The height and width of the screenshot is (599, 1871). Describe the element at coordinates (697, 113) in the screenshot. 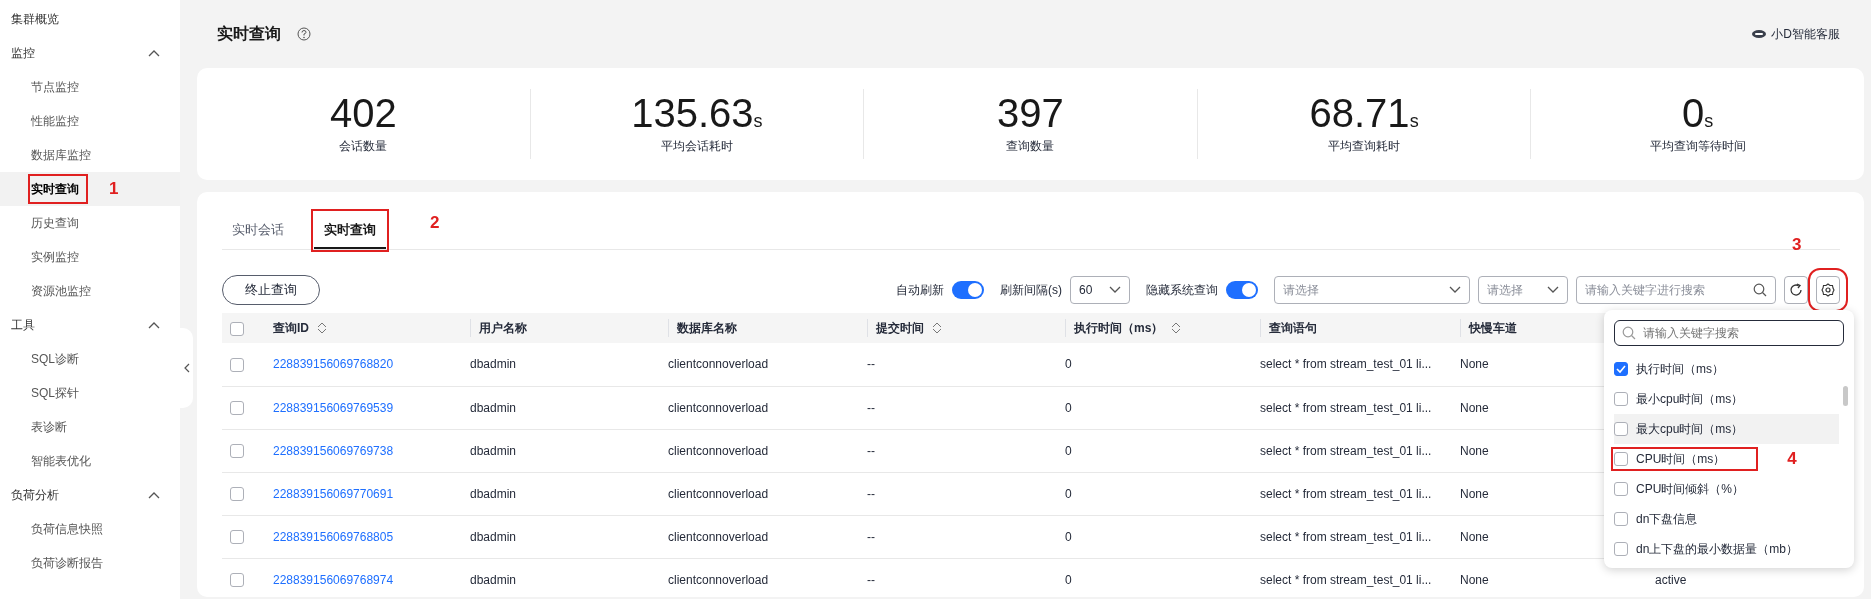

I see `stat-value: 135.63s` at that location.